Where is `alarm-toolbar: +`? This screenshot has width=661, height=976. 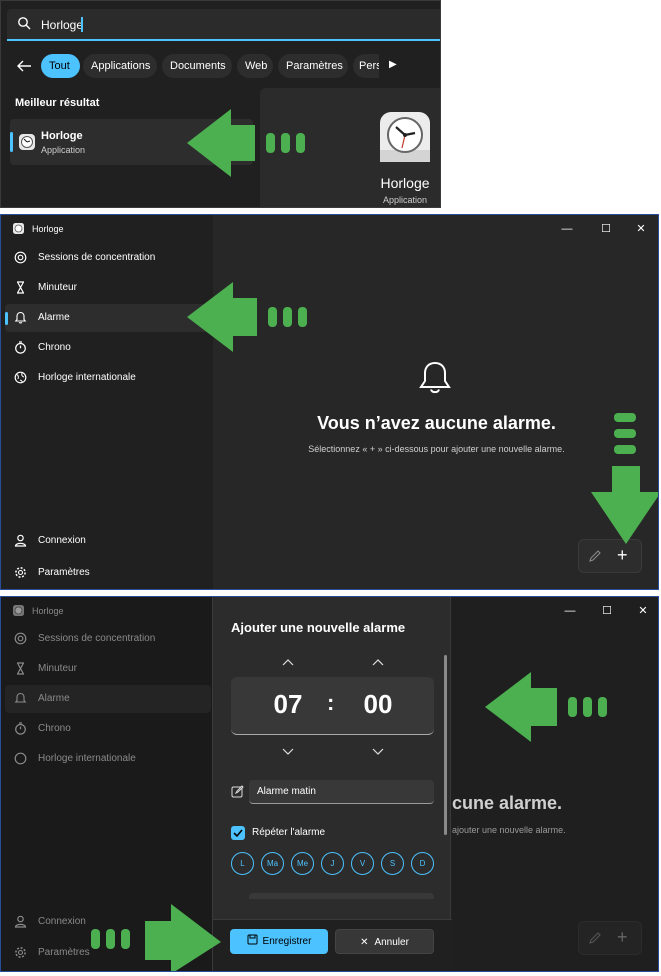 alarm-toolbar: + is located at coordinates (610, 938).